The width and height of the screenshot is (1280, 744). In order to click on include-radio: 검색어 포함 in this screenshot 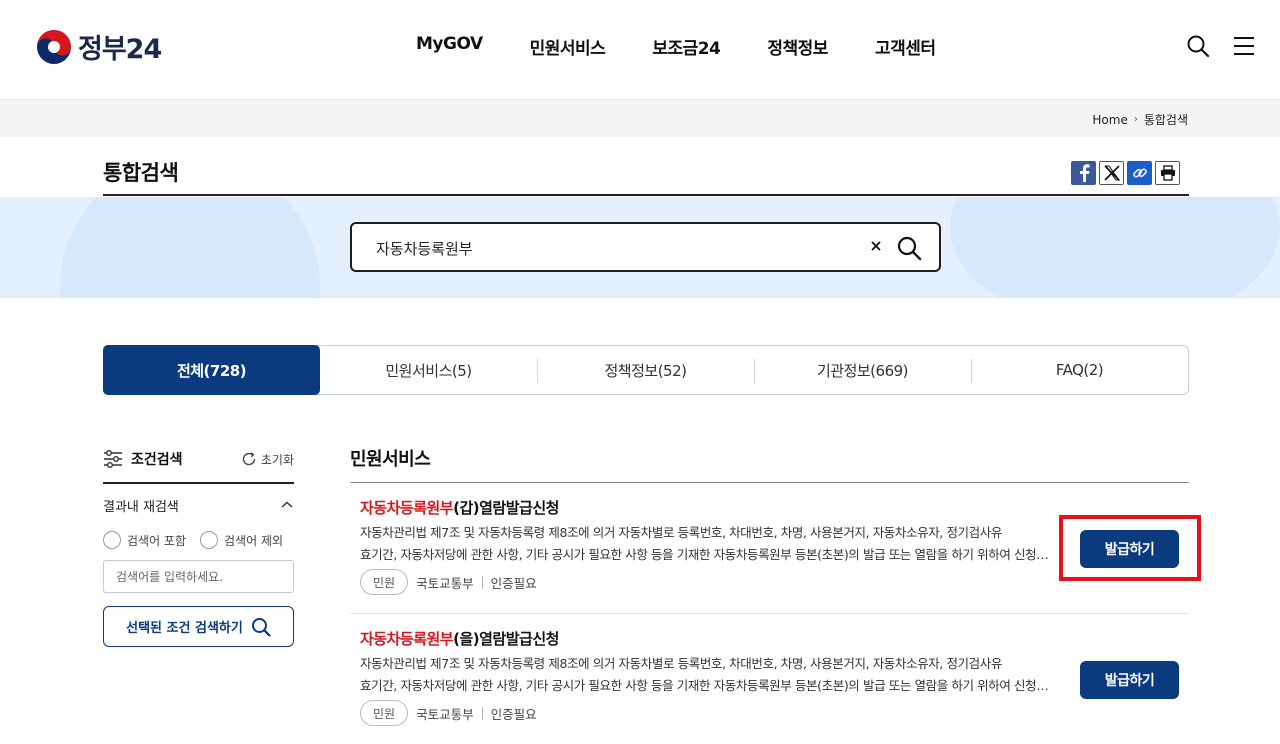, I will do `click(144, 540)`.